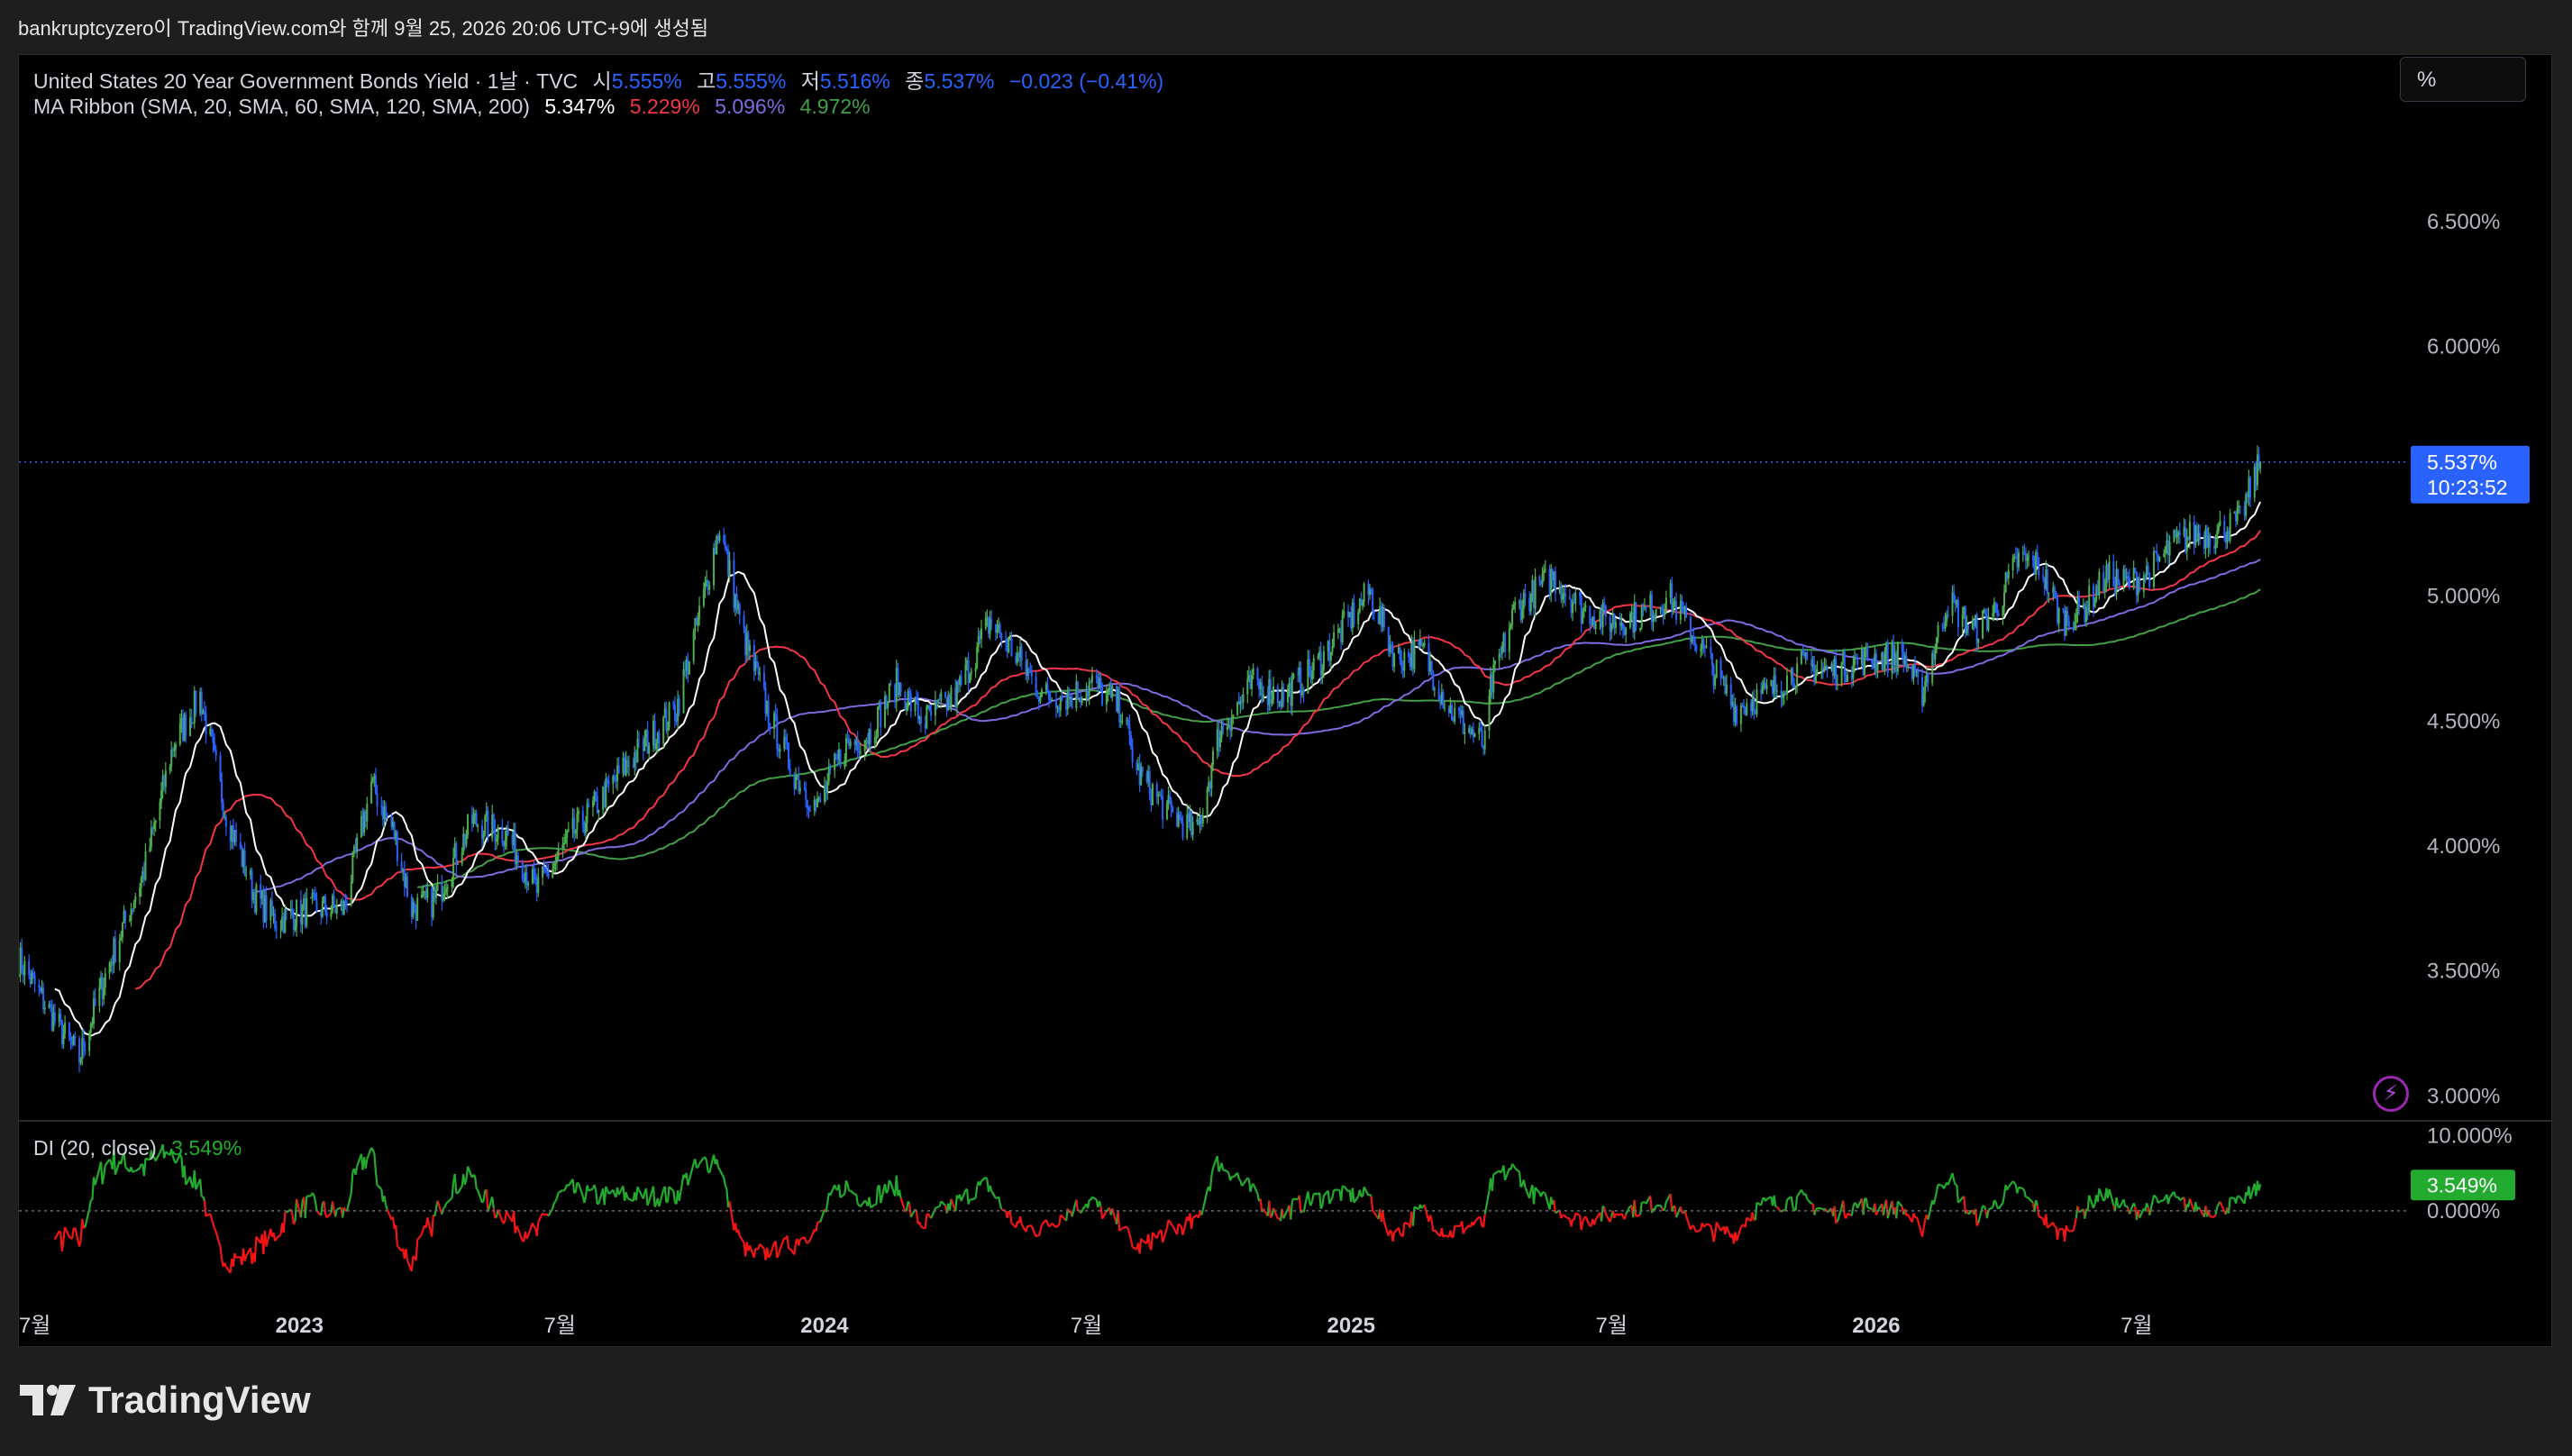 The image size is (2572, 1456). Describe the element at coordinates (206, 1148) in the screenshot. I see `di-value: 3.549%` at that location.